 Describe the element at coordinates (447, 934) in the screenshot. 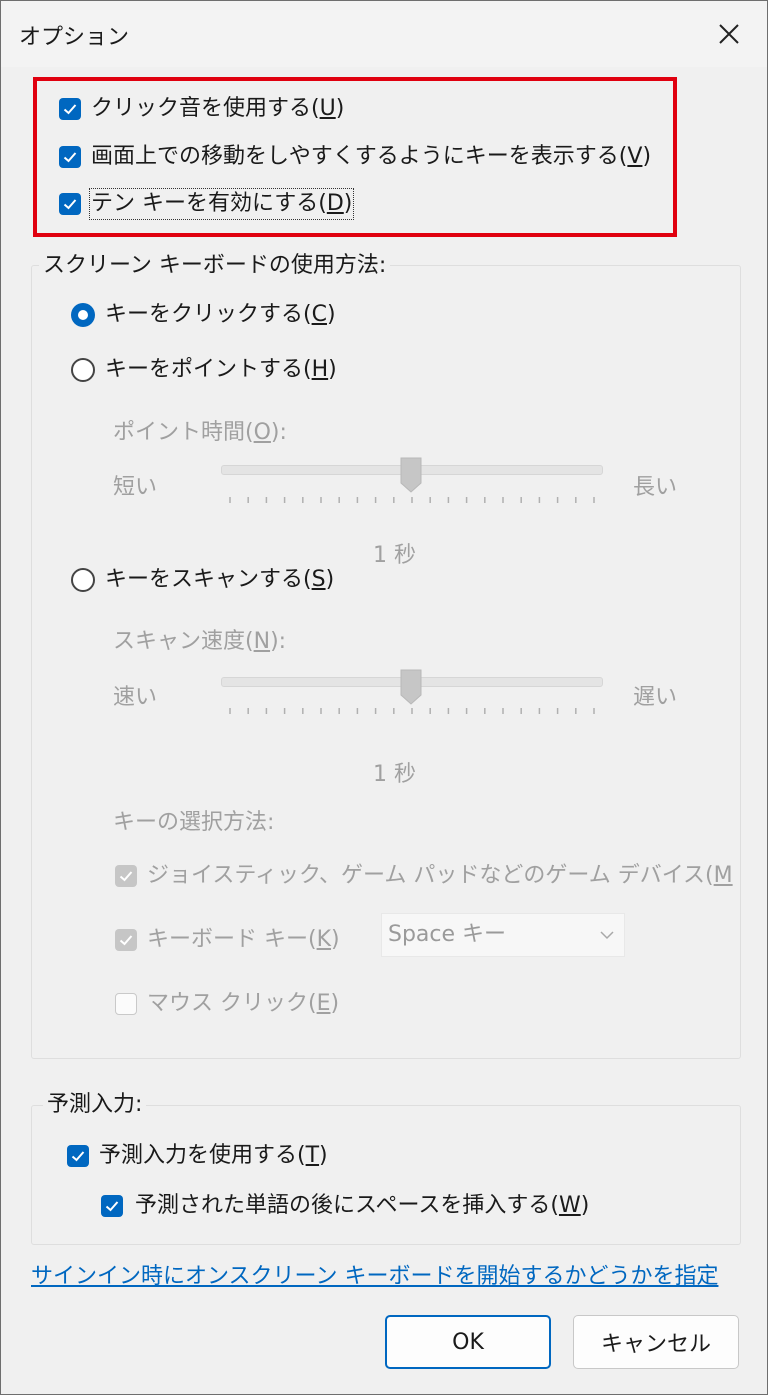

I see `dropdown-value: Space キー` at that location.